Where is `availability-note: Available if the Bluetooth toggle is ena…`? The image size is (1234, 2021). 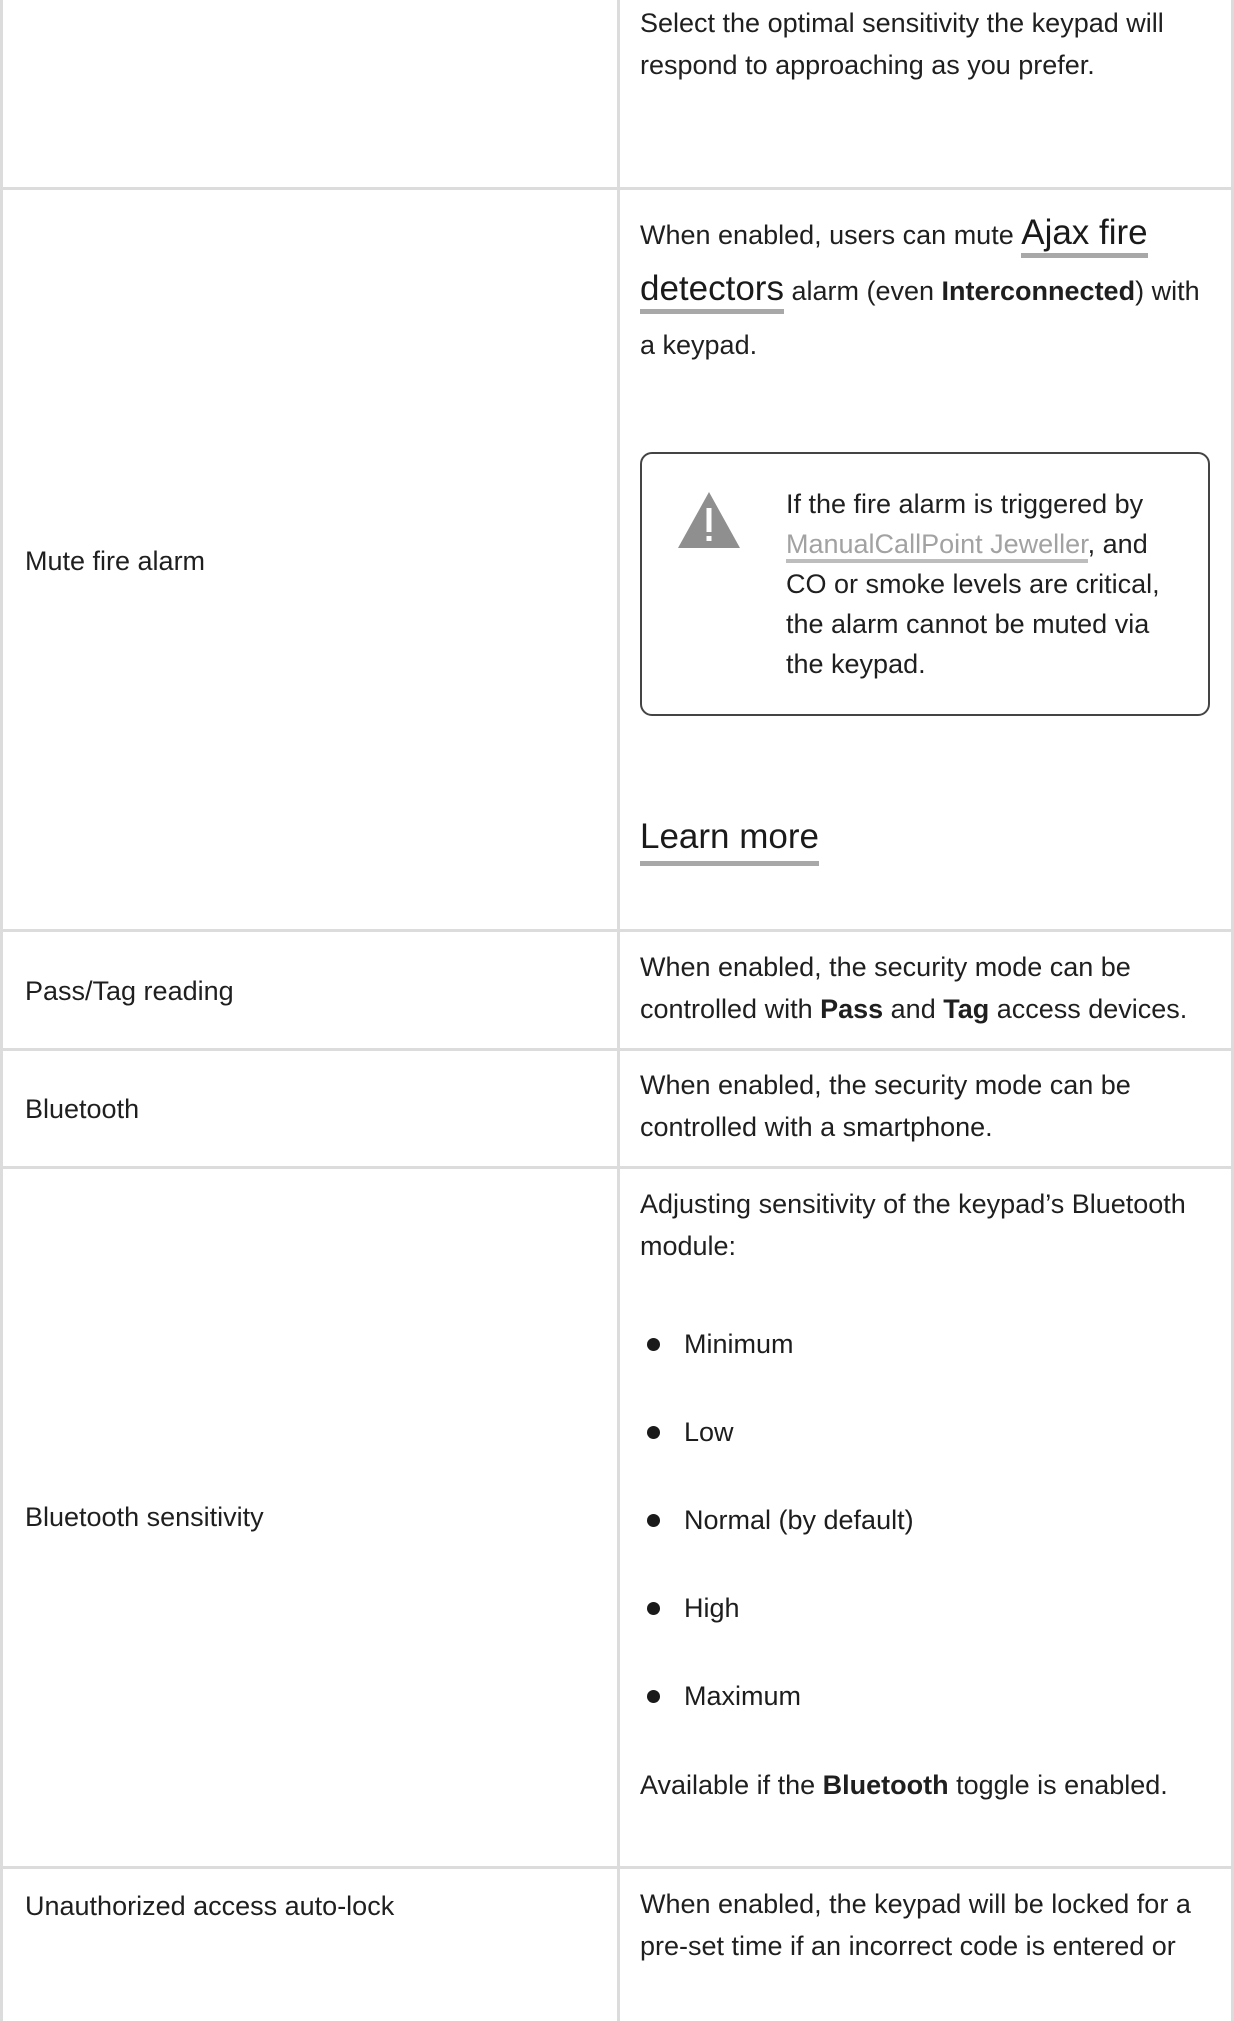 availability-note: Available if the Bluetooth toggle is ena… is located at coordinates (930, 1785).